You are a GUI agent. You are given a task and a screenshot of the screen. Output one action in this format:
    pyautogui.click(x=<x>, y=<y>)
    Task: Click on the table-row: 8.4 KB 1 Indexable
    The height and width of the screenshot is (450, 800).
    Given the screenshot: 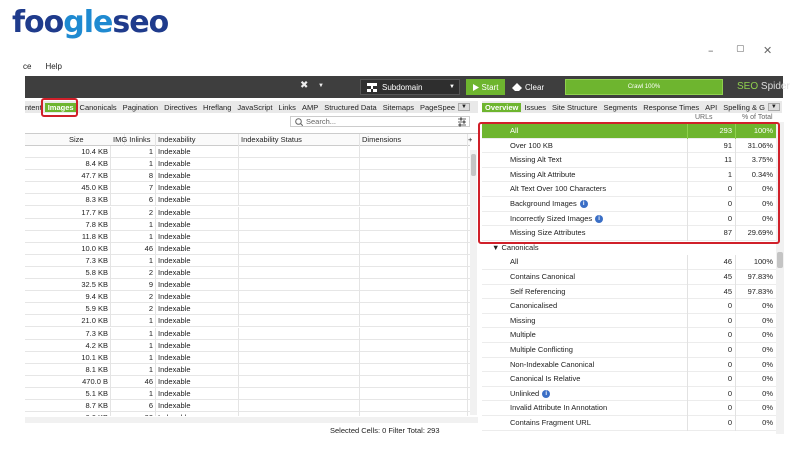 What is the action you would take?
    pyautogui.click(x=247, y=164)
    